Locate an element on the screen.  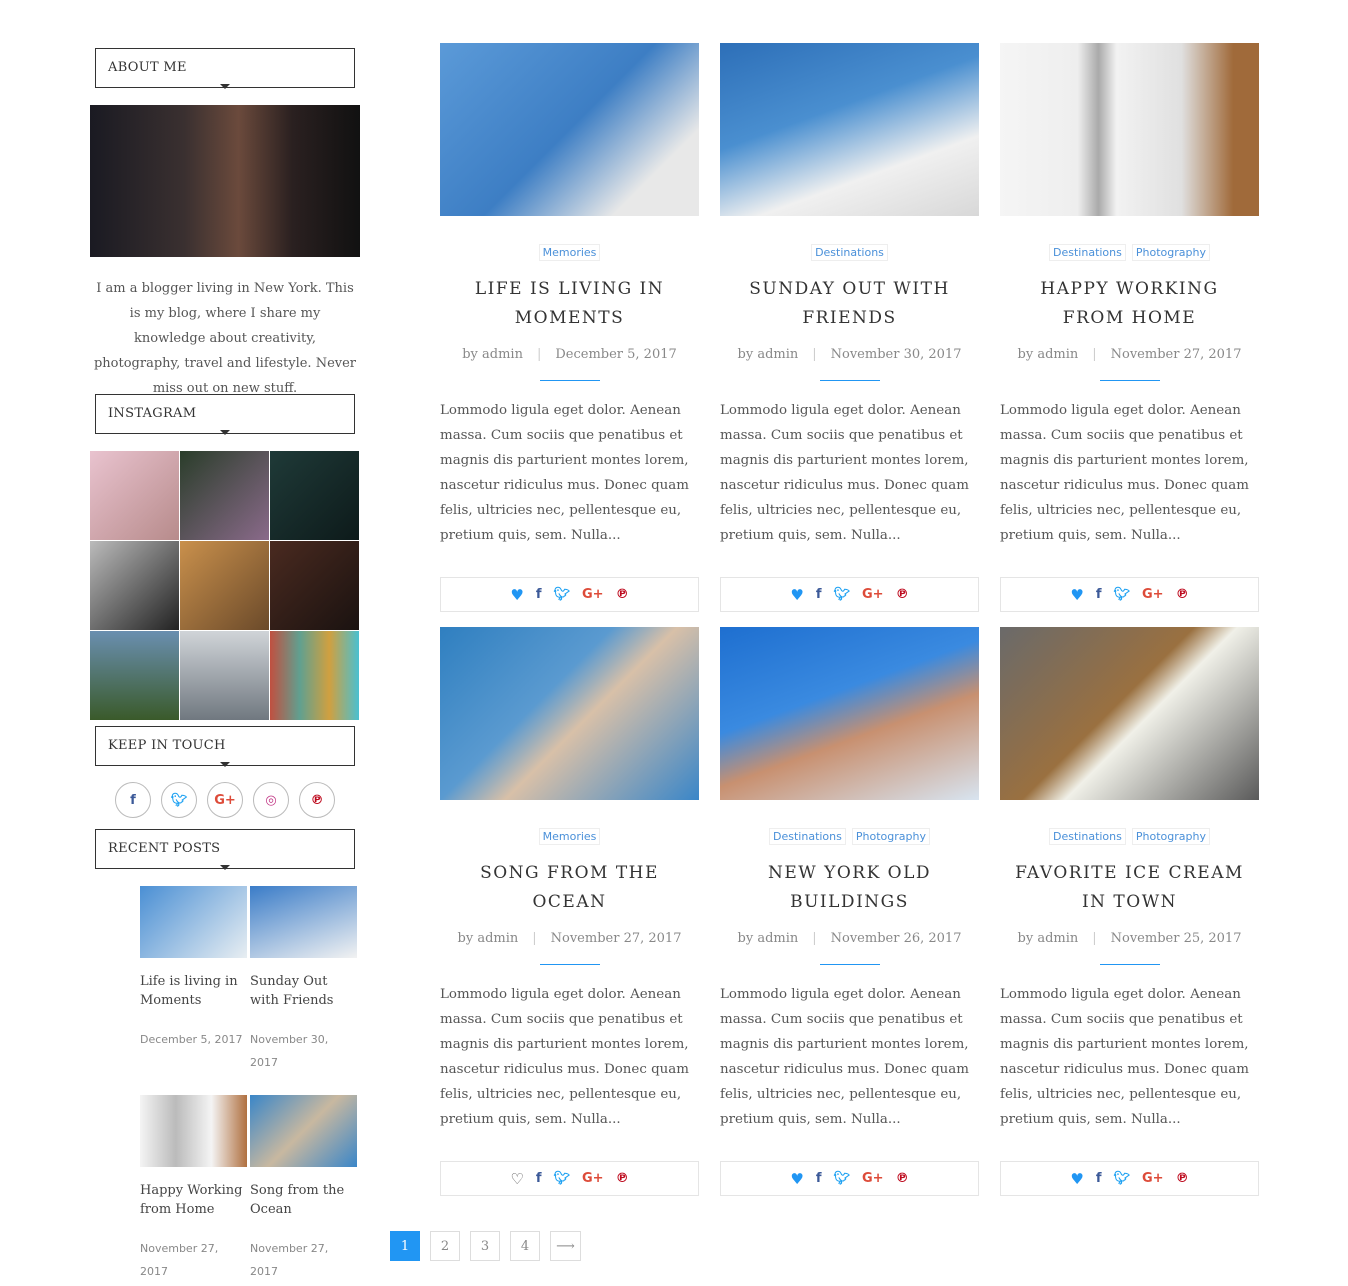
post-title: HAPPY WORKING FROM HOME is located at coordinates (1129, 304).